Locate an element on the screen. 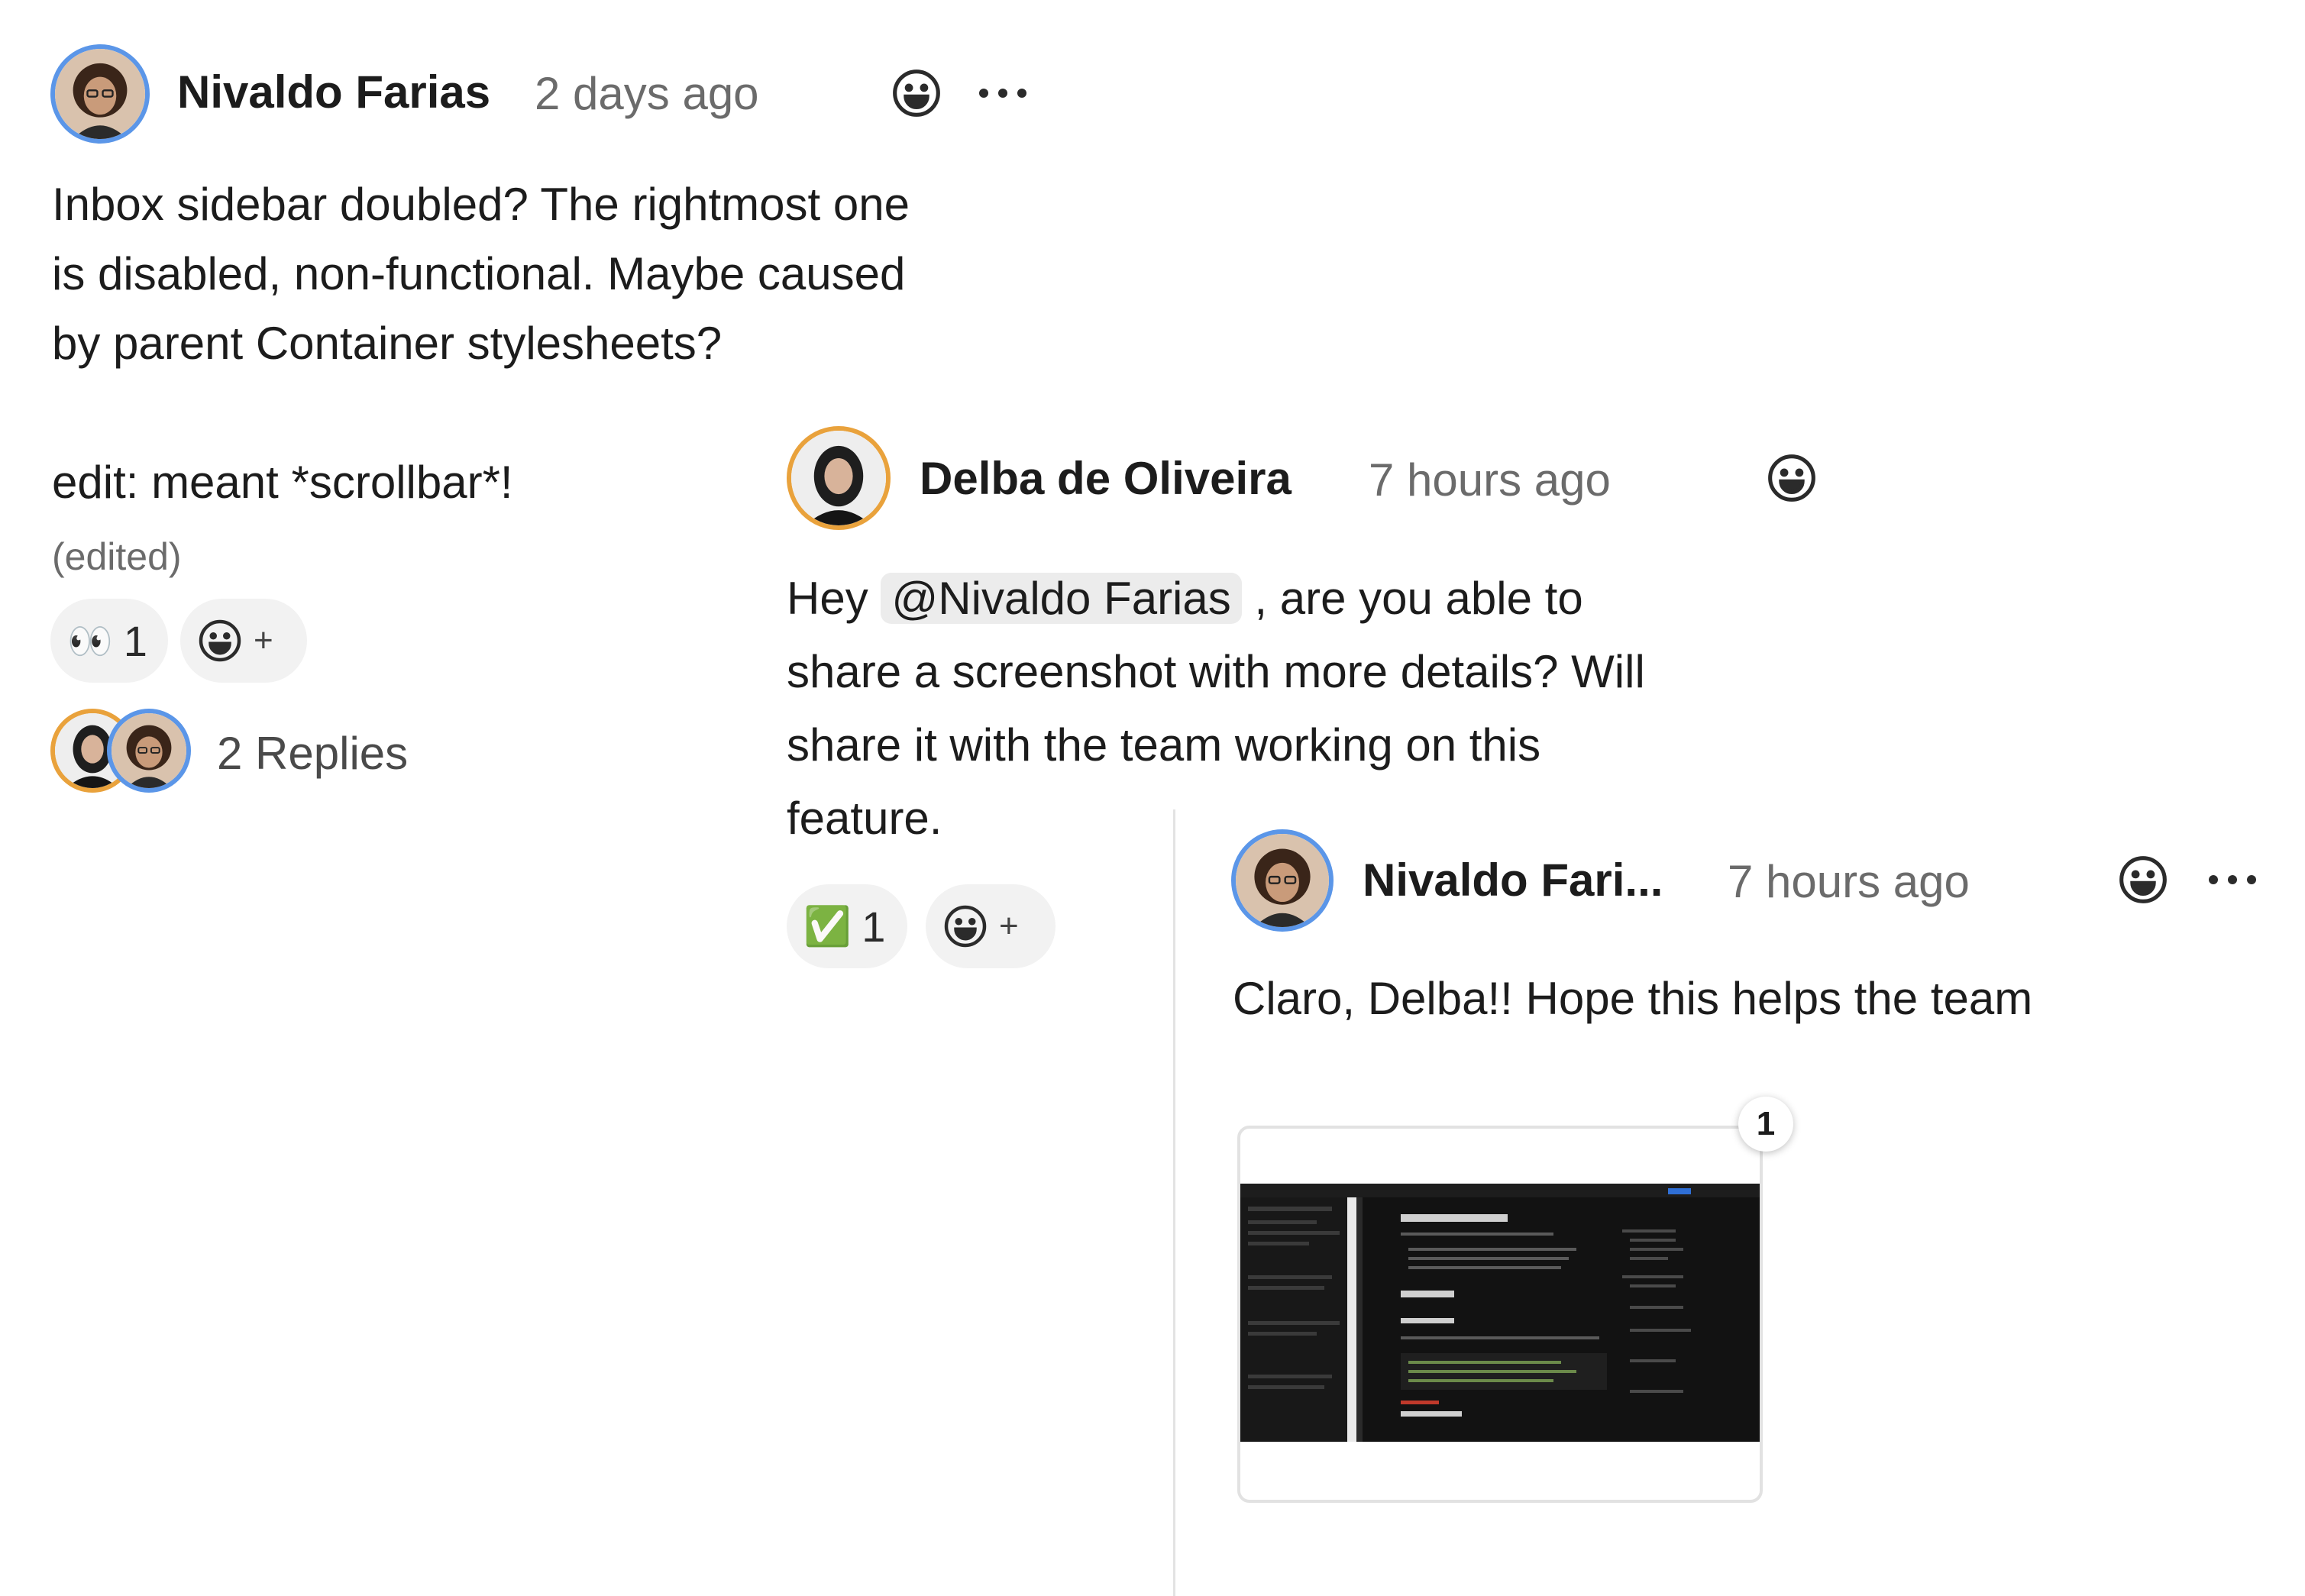  comment-text: , are you able to is located at coordinates (1418, 598).